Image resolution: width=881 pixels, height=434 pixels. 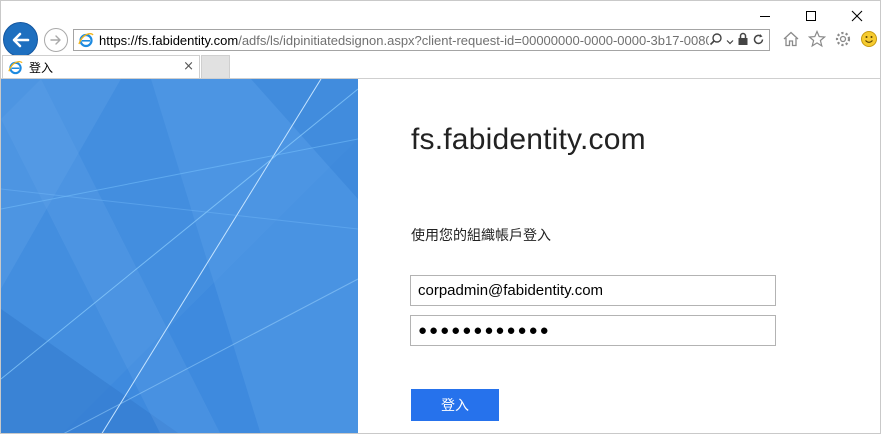 I want to click on home-button, so click(x=791, y=39).